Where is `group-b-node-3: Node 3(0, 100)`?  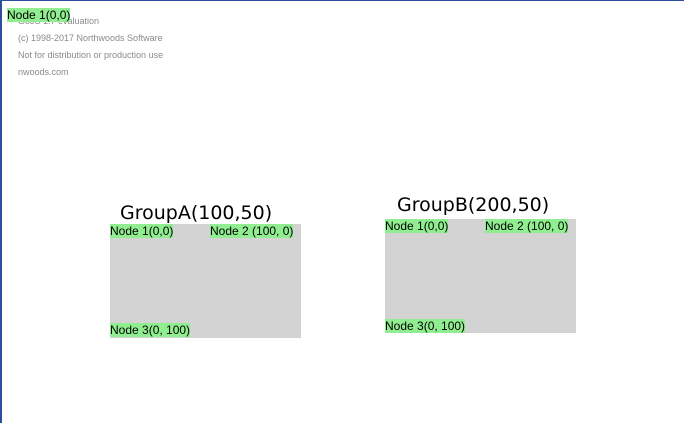
group-b-node-3: Node 3(0, 100) is located at coordinates (425, 326).